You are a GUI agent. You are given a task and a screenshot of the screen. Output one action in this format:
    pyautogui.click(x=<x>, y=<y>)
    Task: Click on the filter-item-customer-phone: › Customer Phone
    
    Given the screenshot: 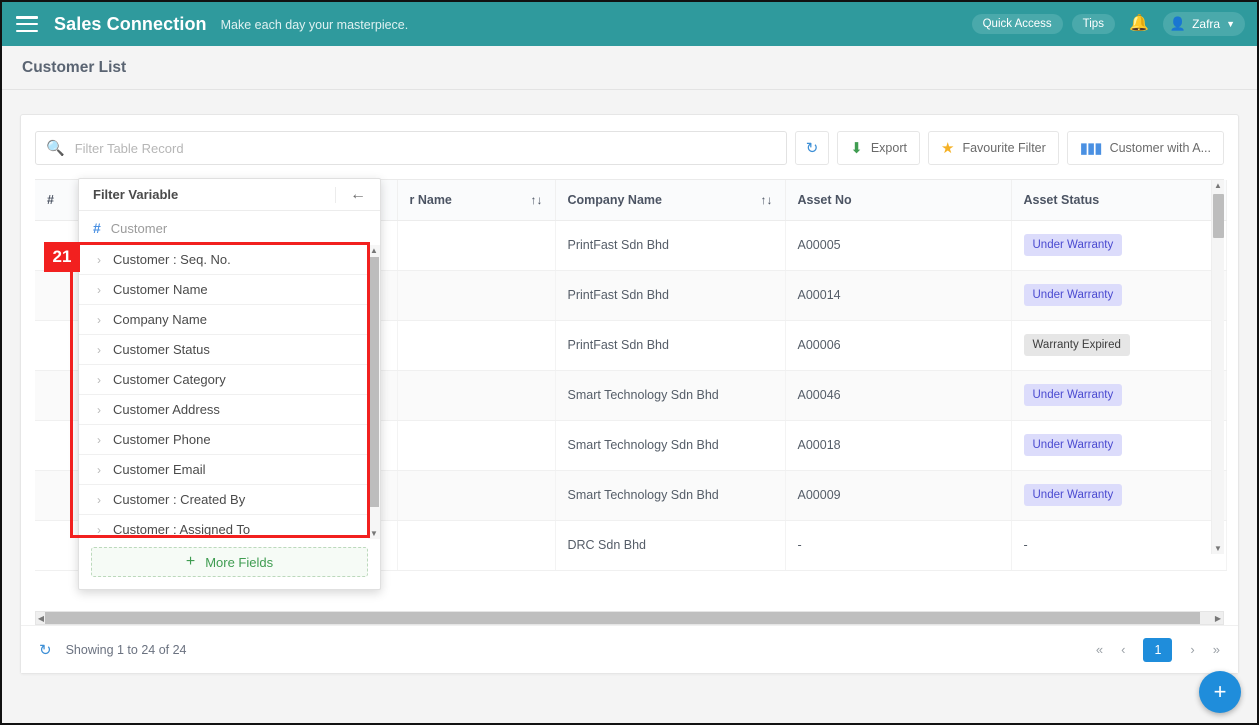 What is the action you would take?
    pyautogui.click(x=229, y=440)
    